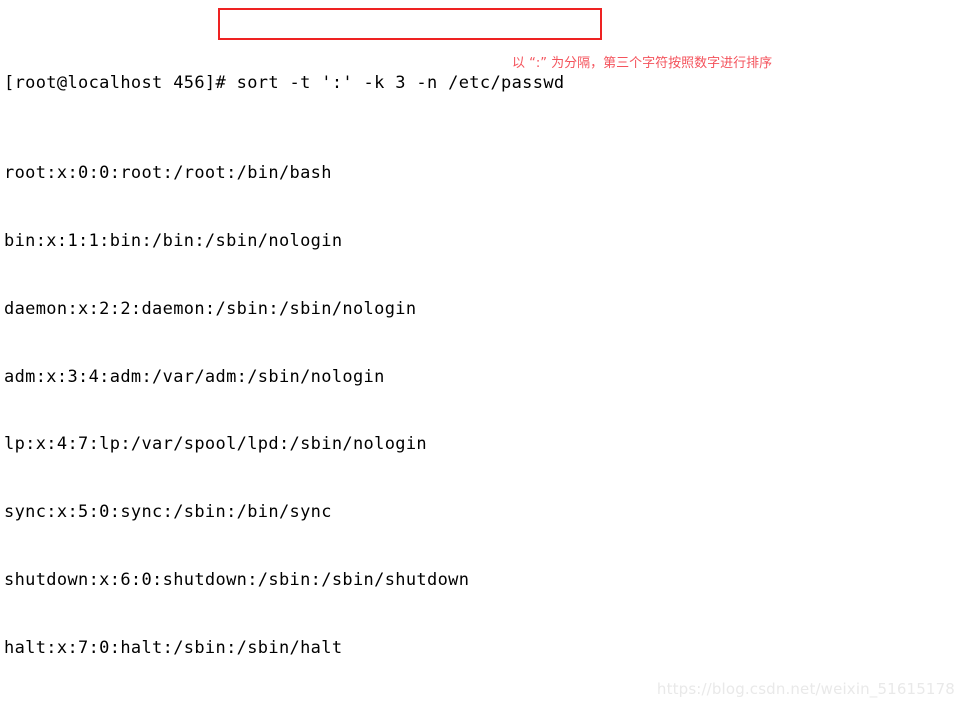 The width and height of the screenshot is (963, 707). Describe the element at coordinates (210, 308) in the screenshot. I see `output-line: daemon:x:2:2:daemon:/sbin:/sbin/nologin` at that location.